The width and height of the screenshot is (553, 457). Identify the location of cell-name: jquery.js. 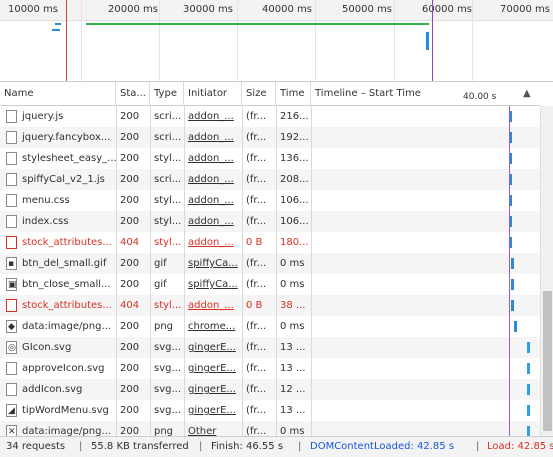
(43, 116).